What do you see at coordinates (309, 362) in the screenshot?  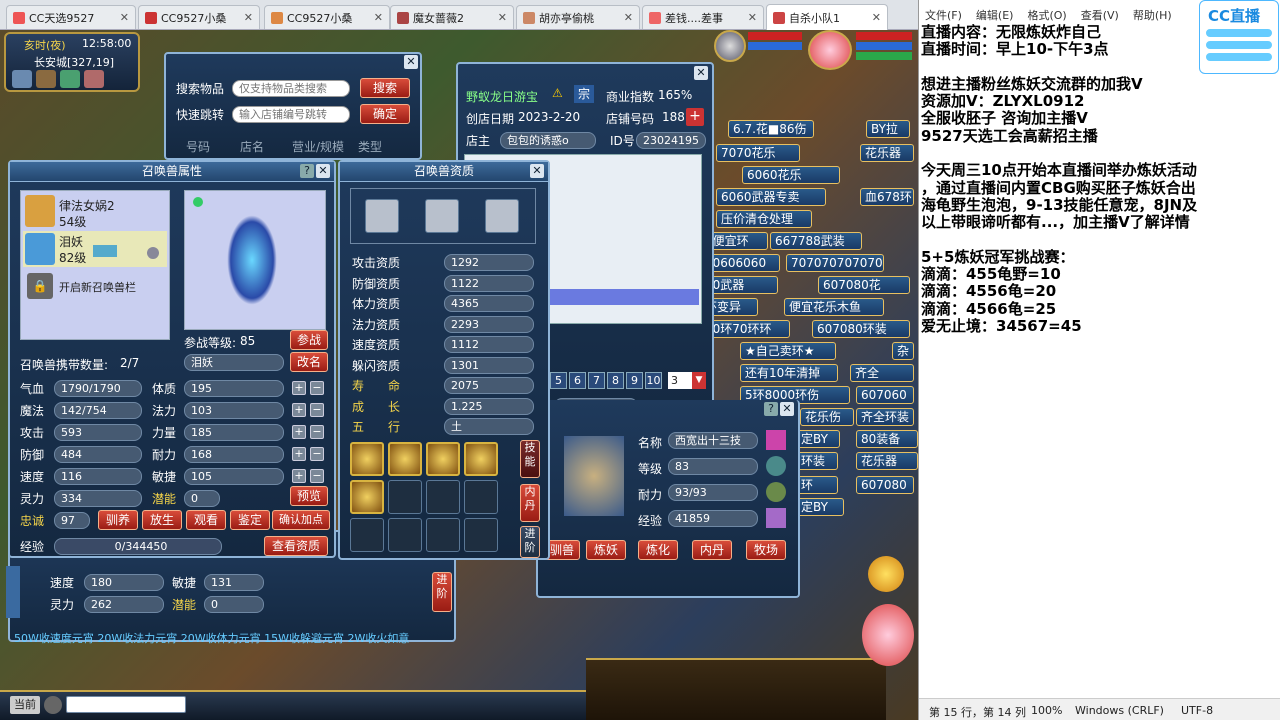 I see `rename-button: 改名` at bounding box center [309, 362].